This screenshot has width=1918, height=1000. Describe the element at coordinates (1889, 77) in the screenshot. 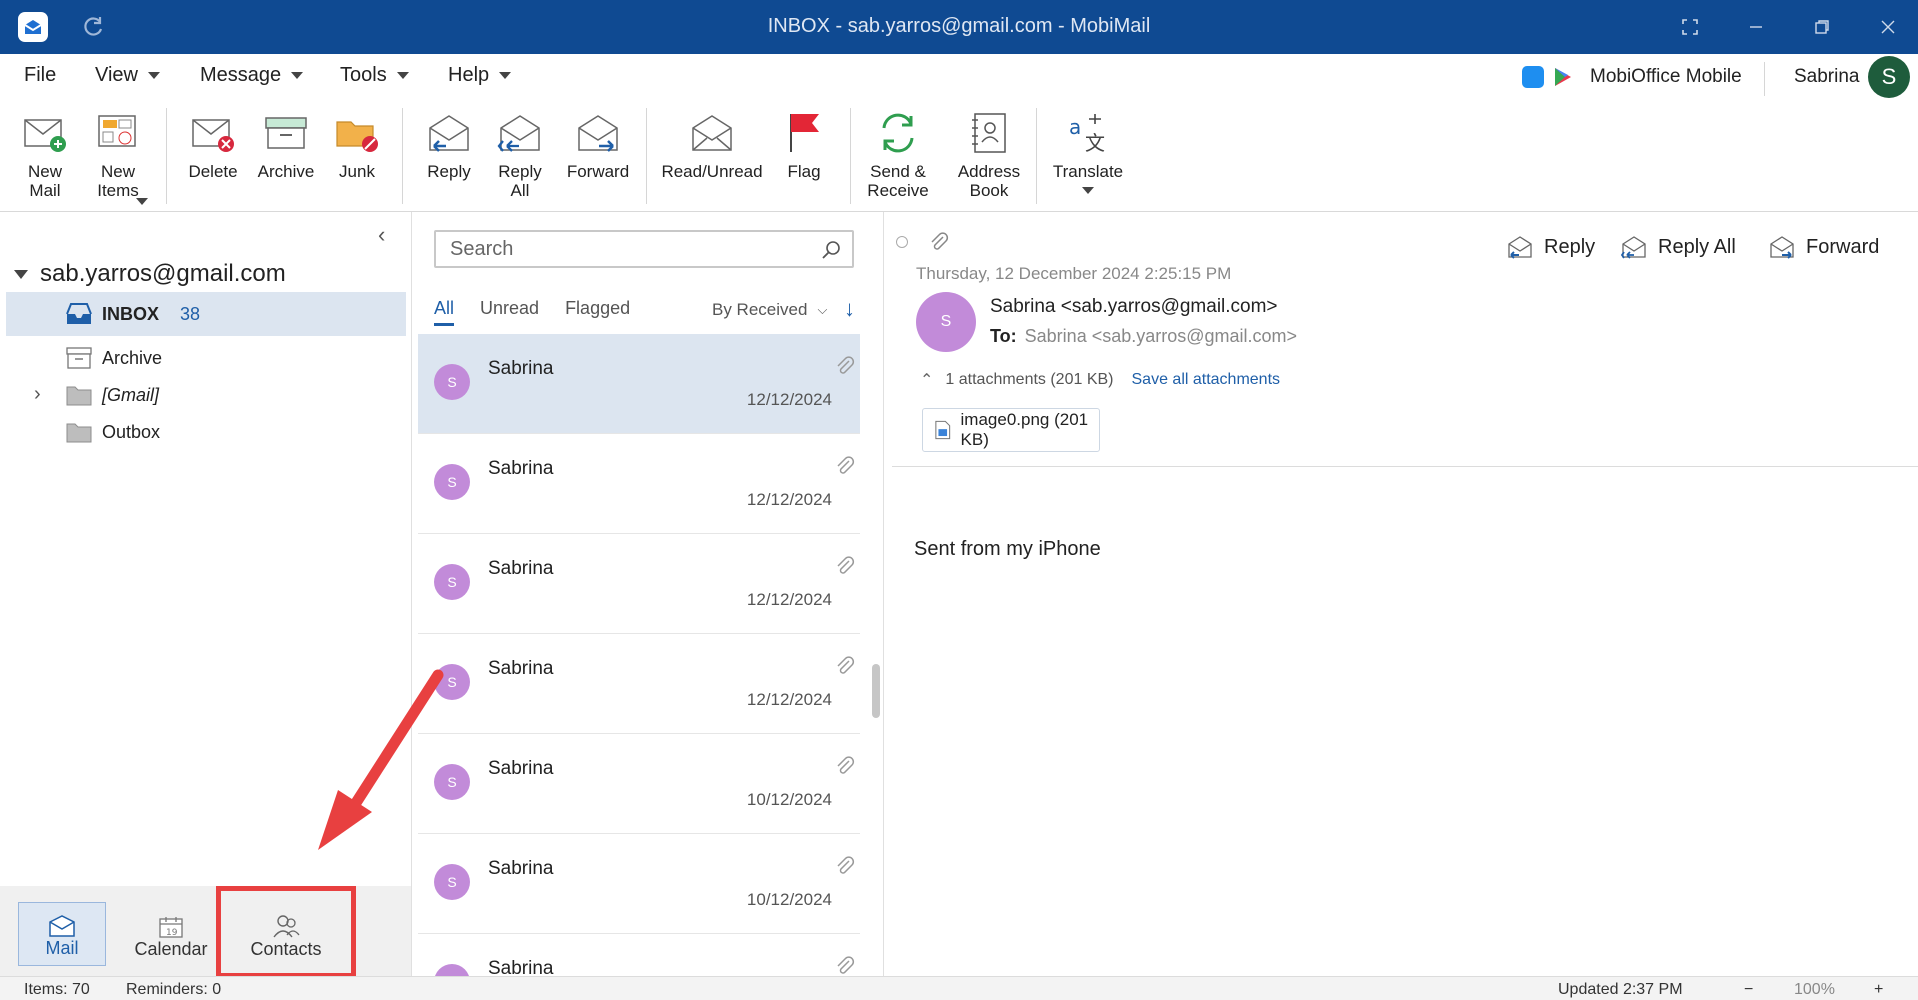

I see `user-avatar: S` at that location.